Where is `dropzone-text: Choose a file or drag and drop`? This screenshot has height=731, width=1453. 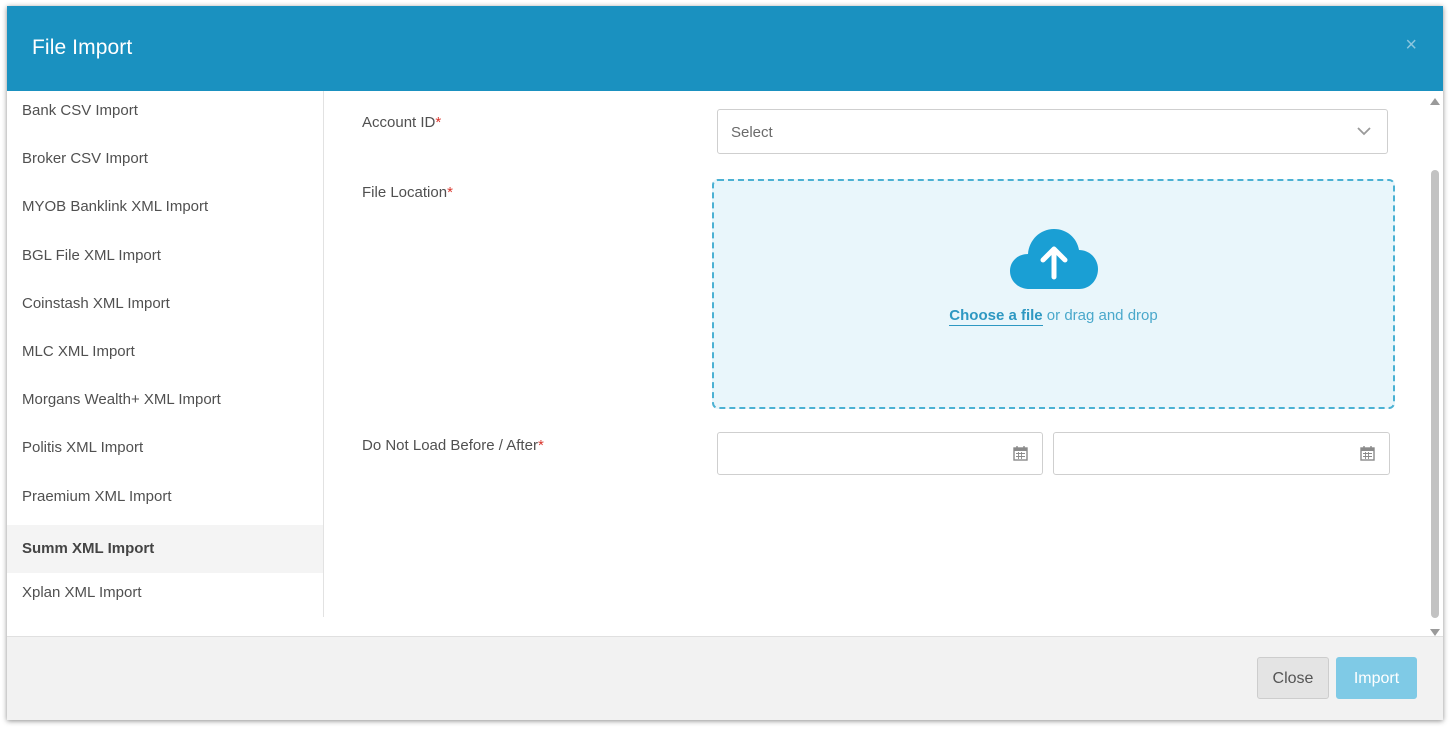 dropzone-text: Choose a file or drag and drop is located at coordinates (1053, 316).